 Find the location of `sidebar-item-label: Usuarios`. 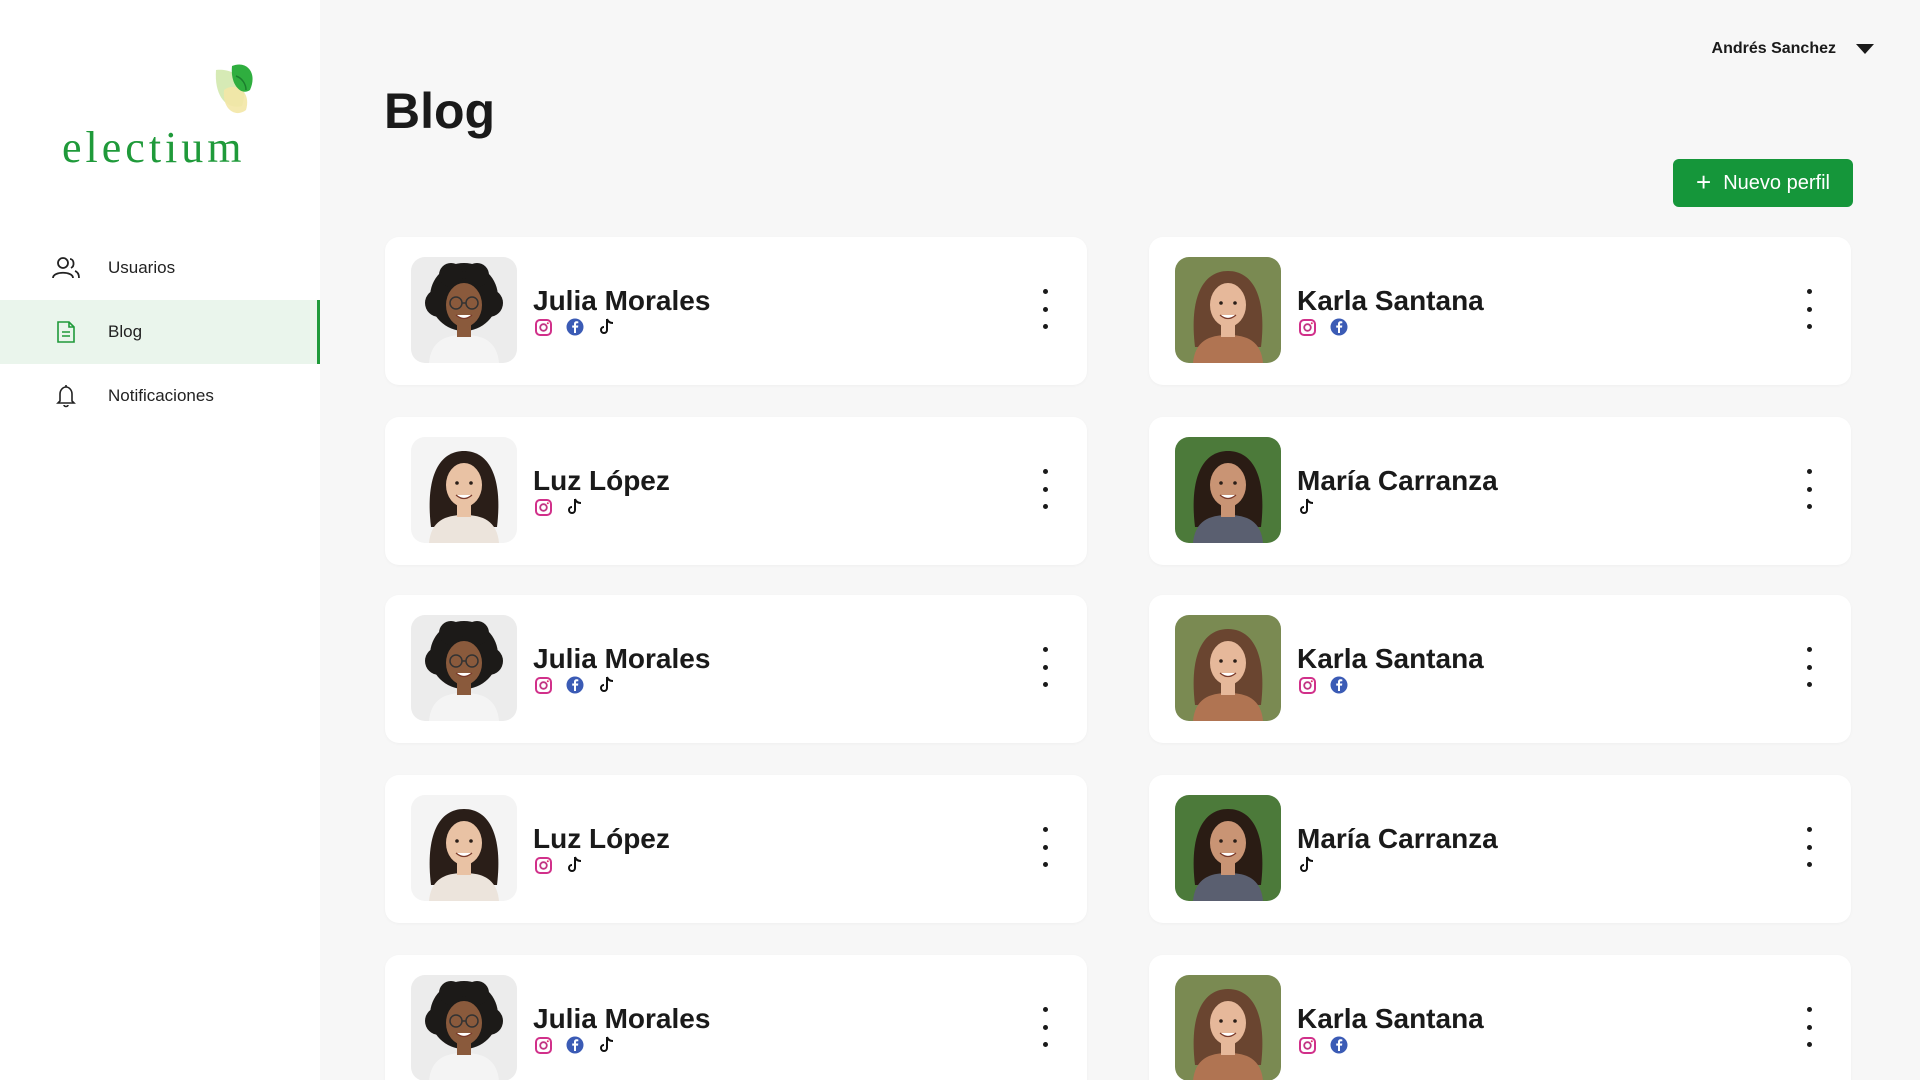

sidebar-item-label: Usuarios is located at coordinates (142, 267).